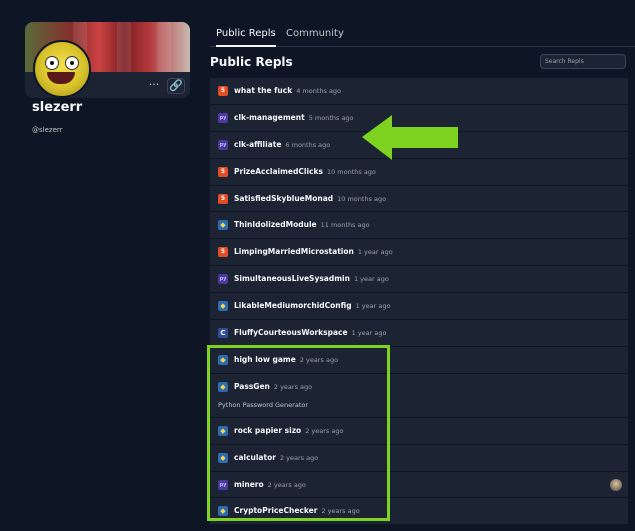  What do you see at coordinates (223, 333) in the screenshot?
I see `cpp-icon` at bounding box center [223, 333].